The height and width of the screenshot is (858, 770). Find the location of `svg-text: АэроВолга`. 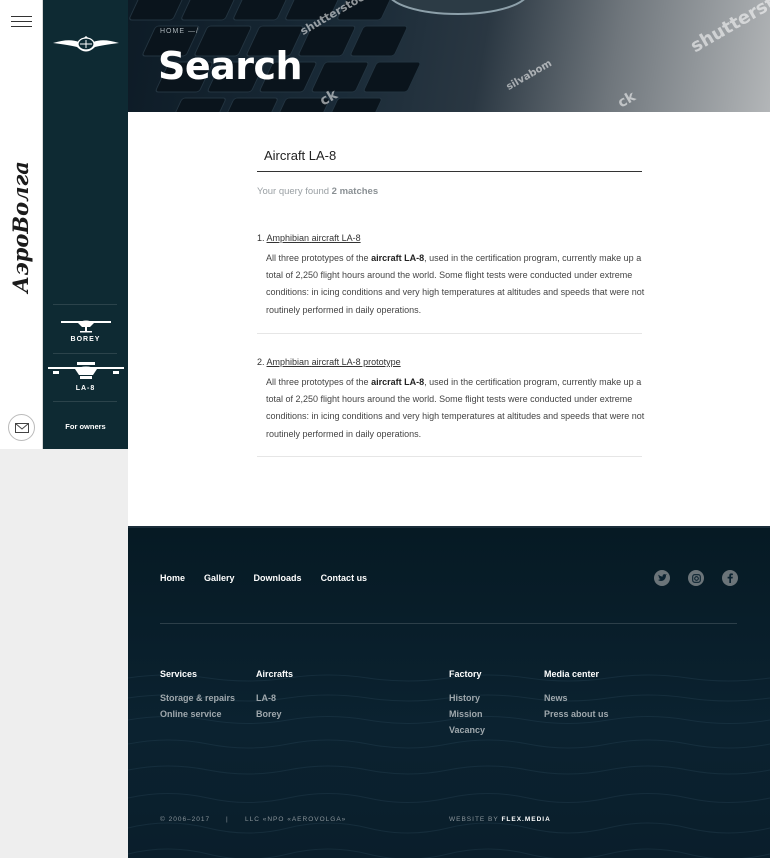

svg-text: АэроВолга is located at coordinates (20, 228).